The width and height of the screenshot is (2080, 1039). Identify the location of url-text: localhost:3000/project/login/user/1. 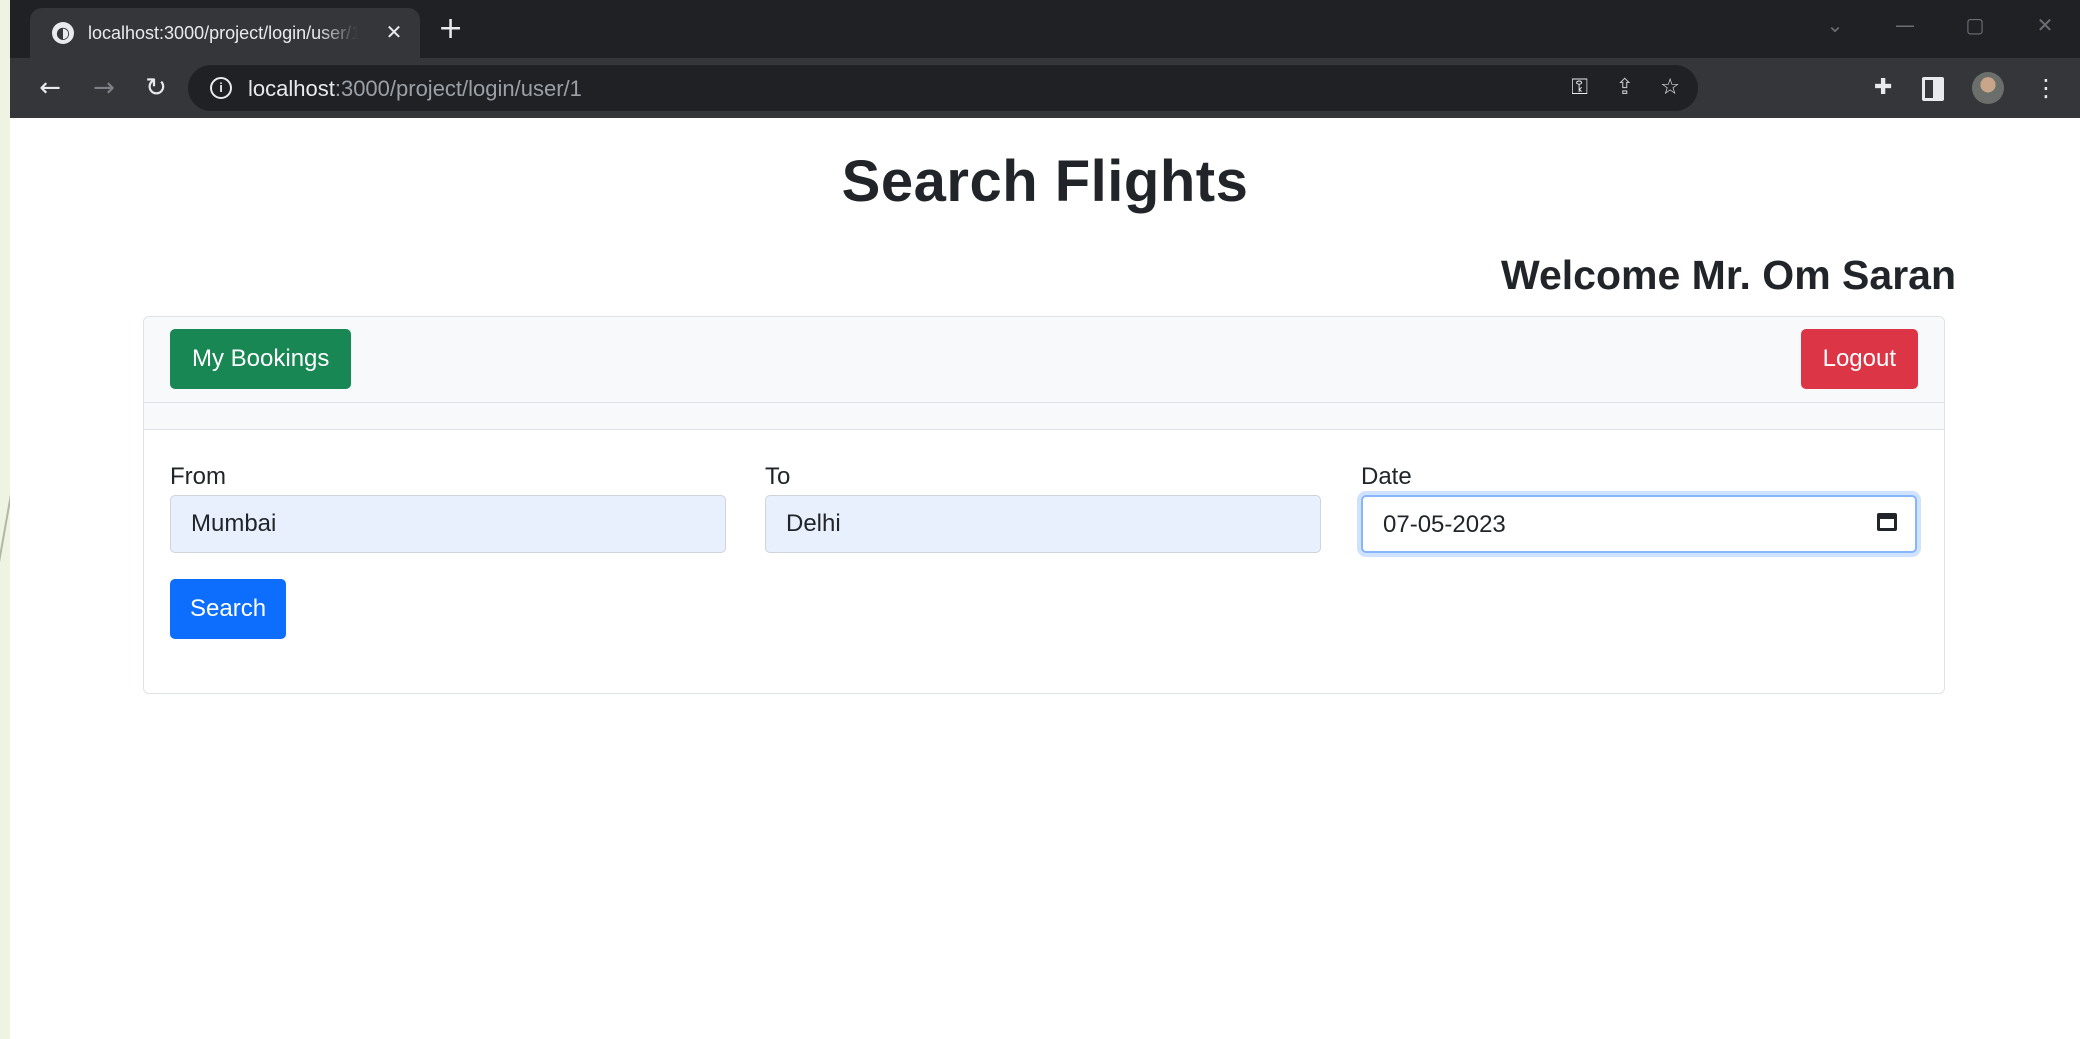
(415, 89).